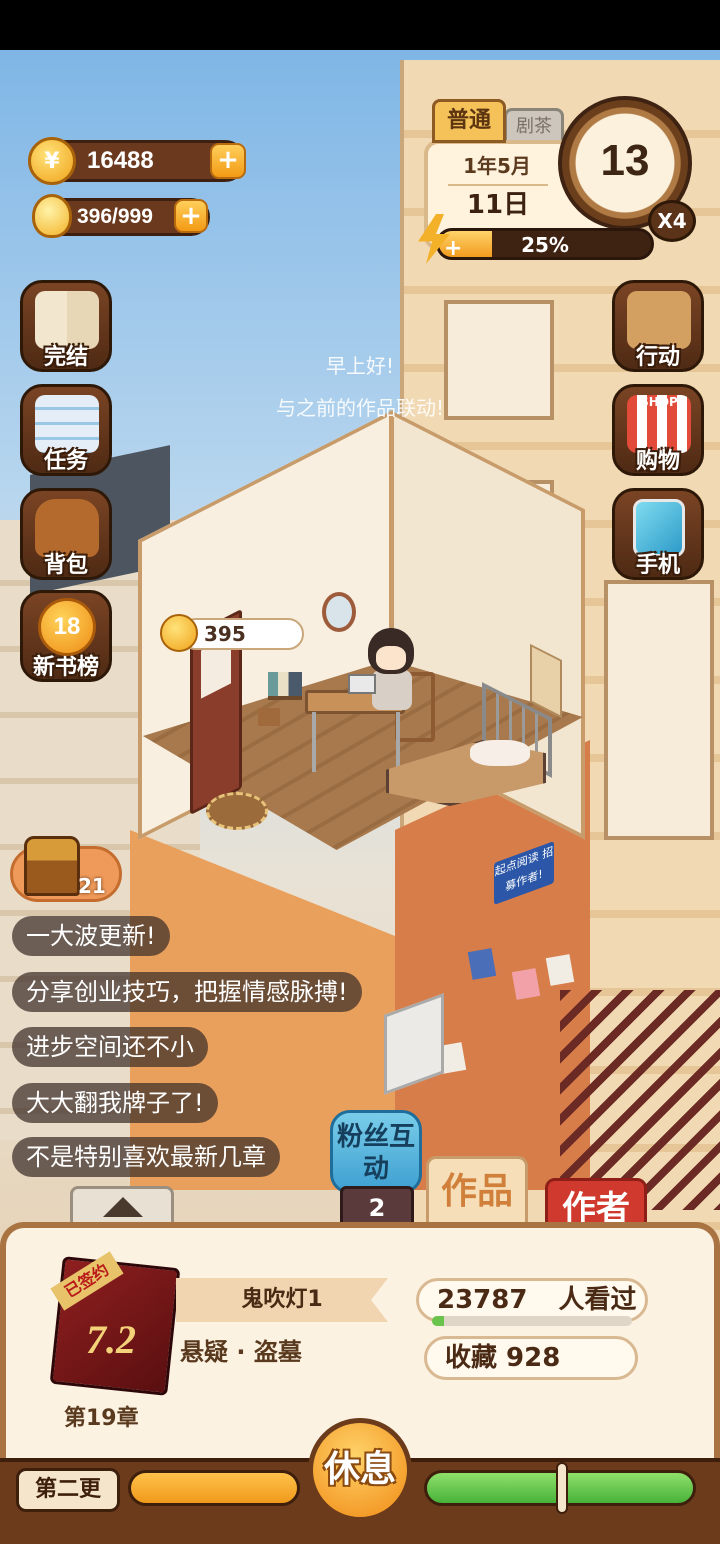 The width and height of the screenshot is (720, 1544). I want to click on menu-completed-label: 完结, so click(65, 357).